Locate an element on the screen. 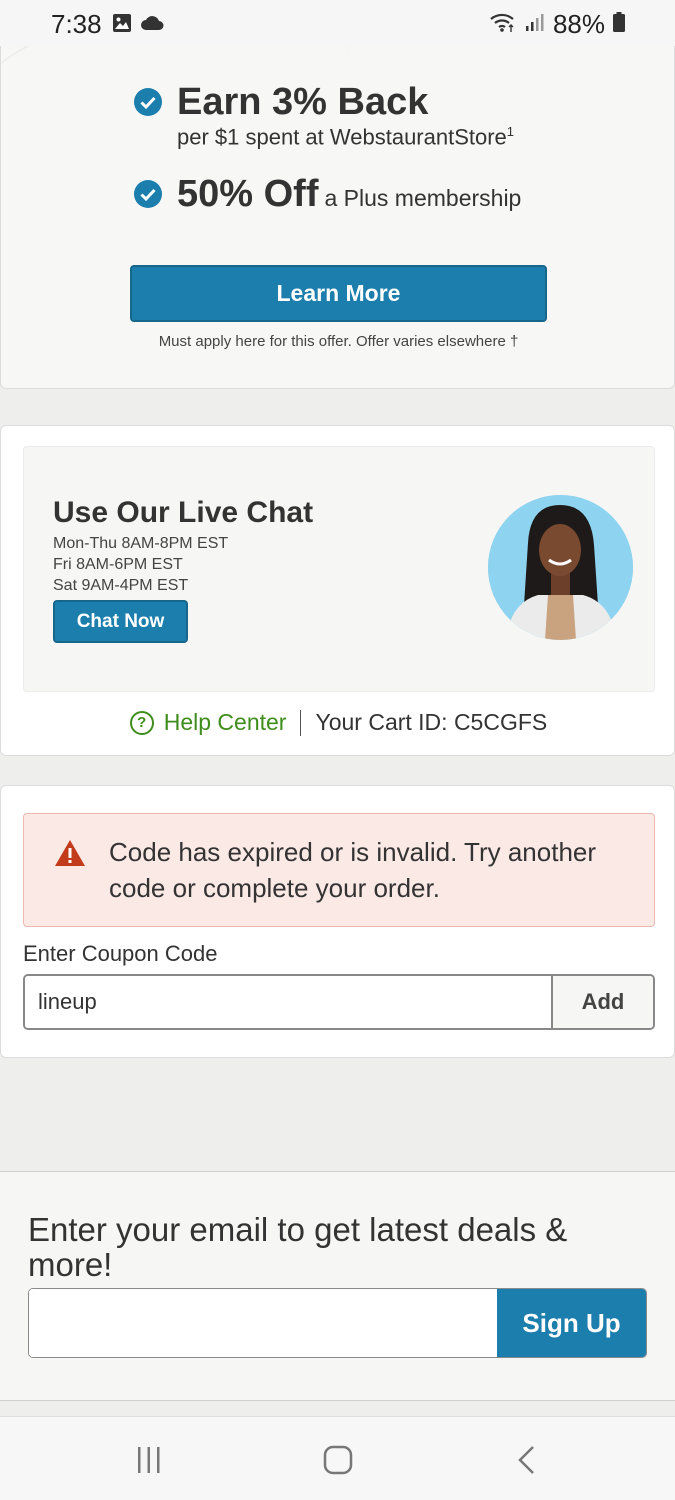 Image resolution: width=675 pixels, height=1500 pixels. offer-discount-subtitle: a Plus membership is located at coordinates (423, 198).